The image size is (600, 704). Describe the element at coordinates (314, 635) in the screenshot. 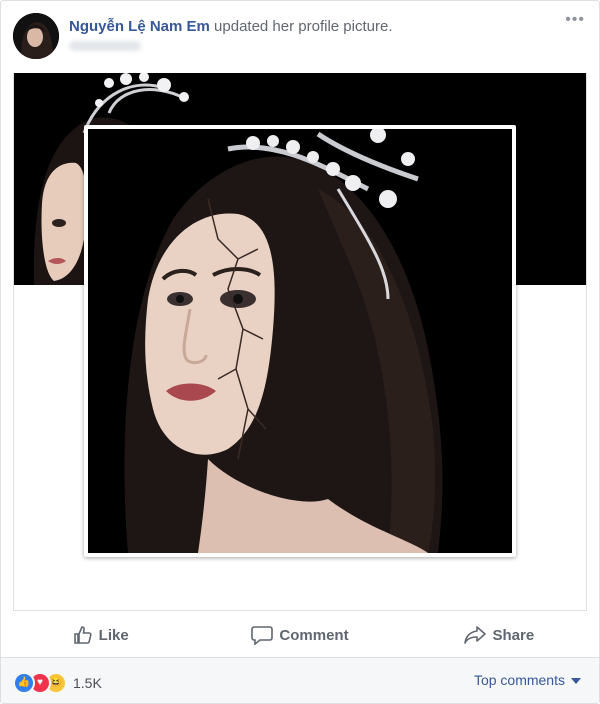

I see `comment-label: Comment` at that location.